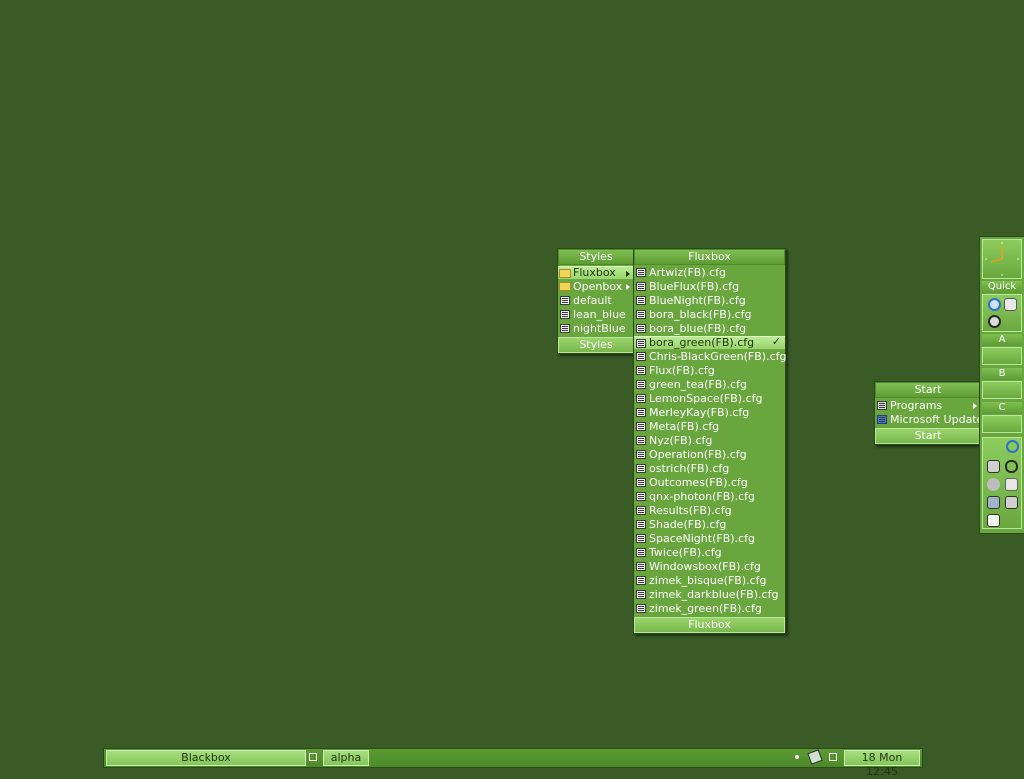 The width and height of the screenshot is (1024, 779). What do you see at coordinates (699, 412) in the screenshot?
I see `menu-item-label: MerleyKay(FB).cfg` at bounding box center [699, 412].